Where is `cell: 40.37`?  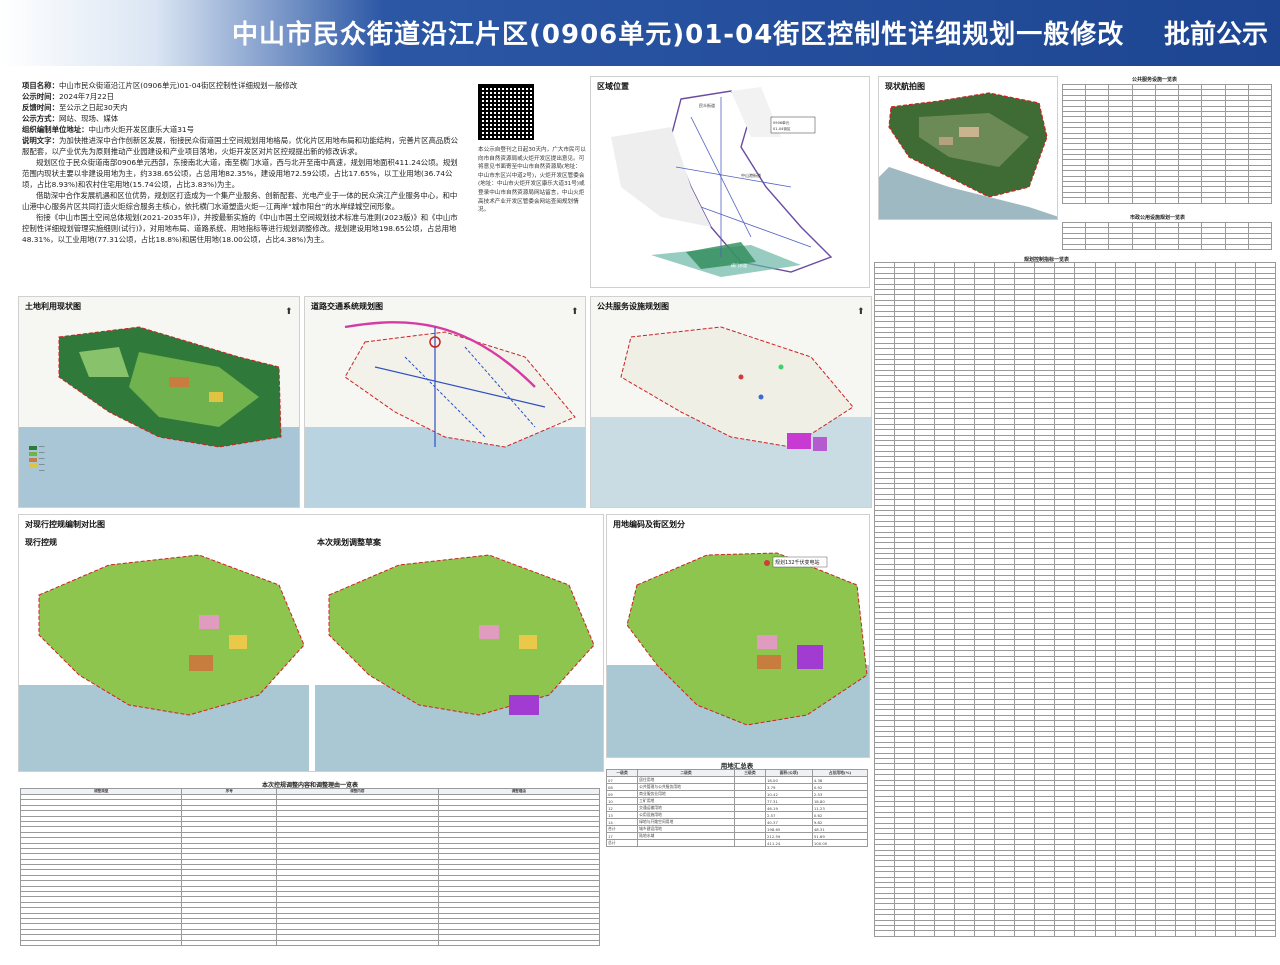 cell: 40.37 is located at coordinates (789, 822).